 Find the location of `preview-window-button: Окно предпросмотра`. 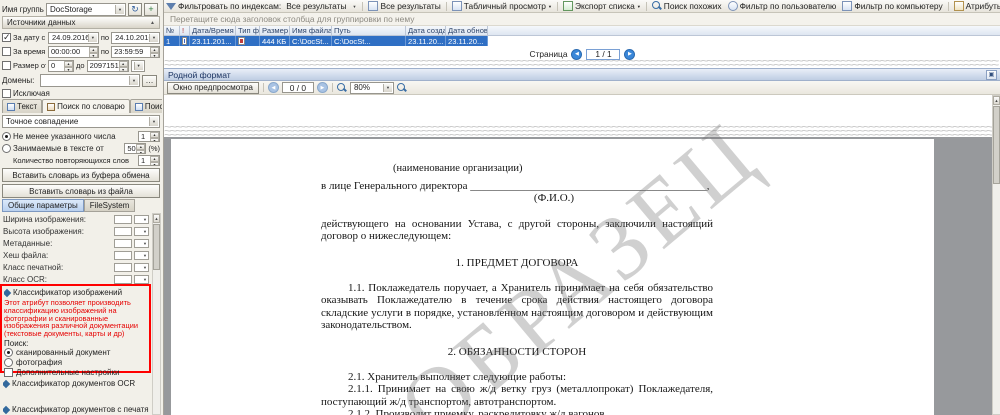

preview-window-button: Окно предпросмотра is located at coordinates (213, 87).